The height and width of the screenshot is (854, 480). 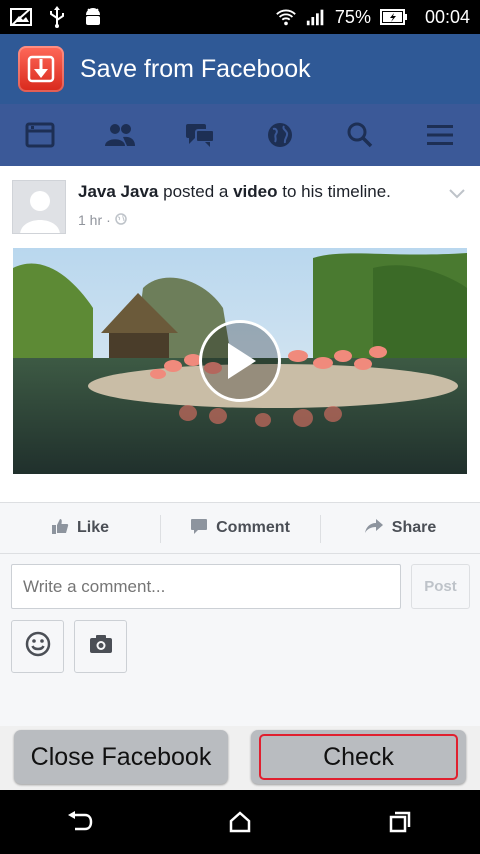 I want to click on app-bar: Save from Facebook, so click(x=240, y=69).